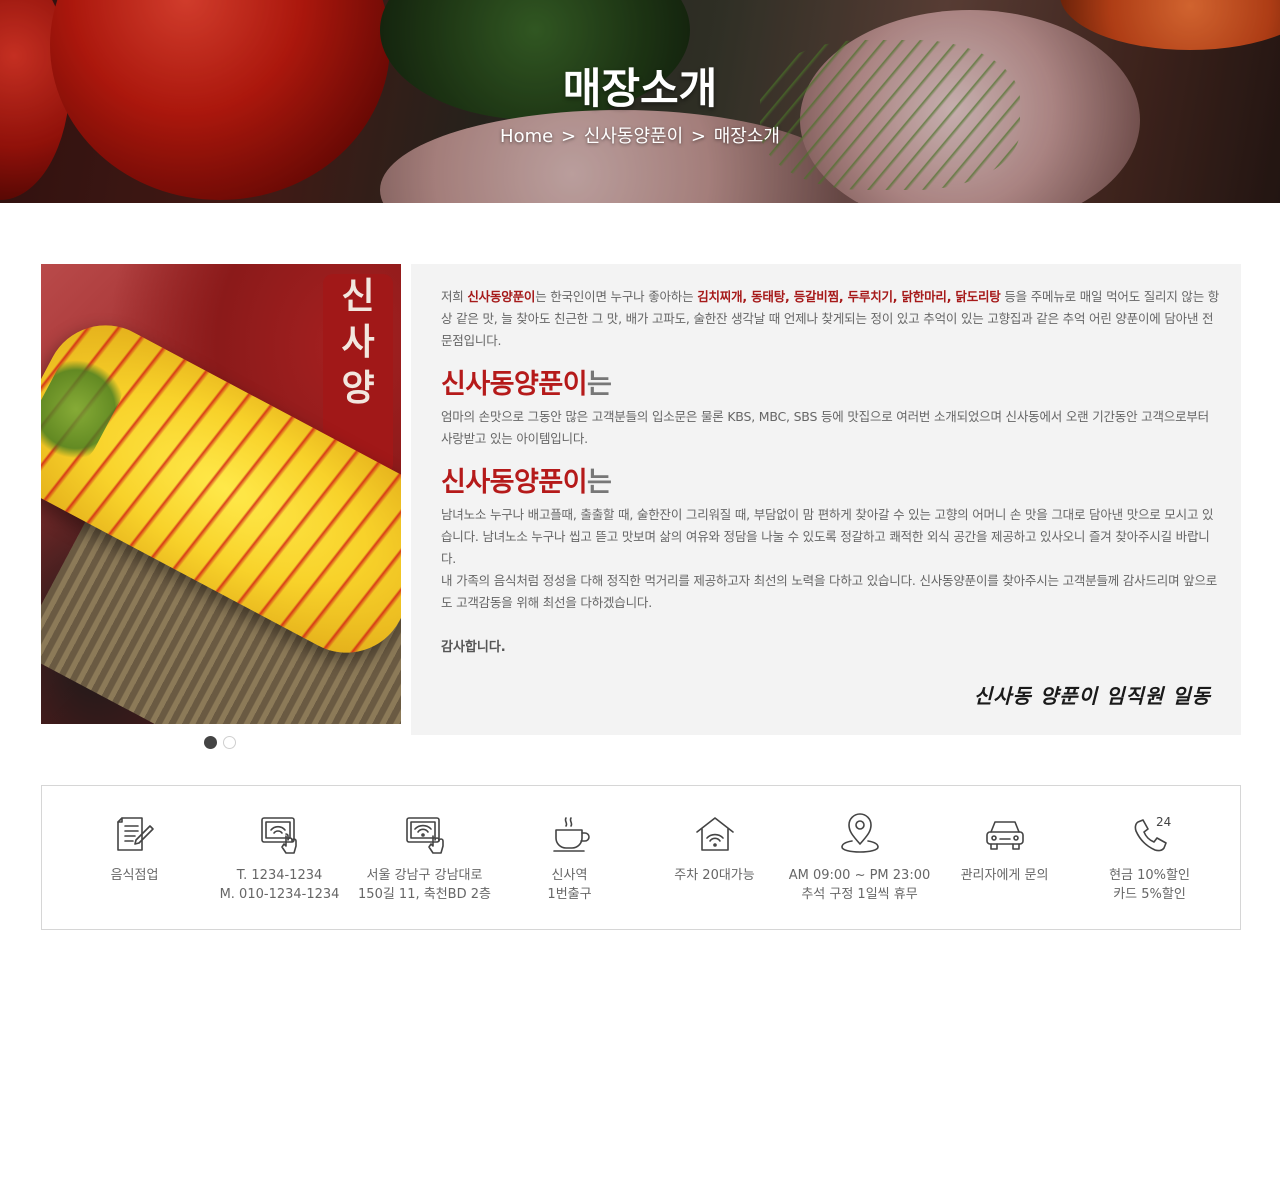  I want to click on info-hours: AM 09:00 ~ PM 23:00 추석 구정 1일씩 휴무, so click(859, 858).